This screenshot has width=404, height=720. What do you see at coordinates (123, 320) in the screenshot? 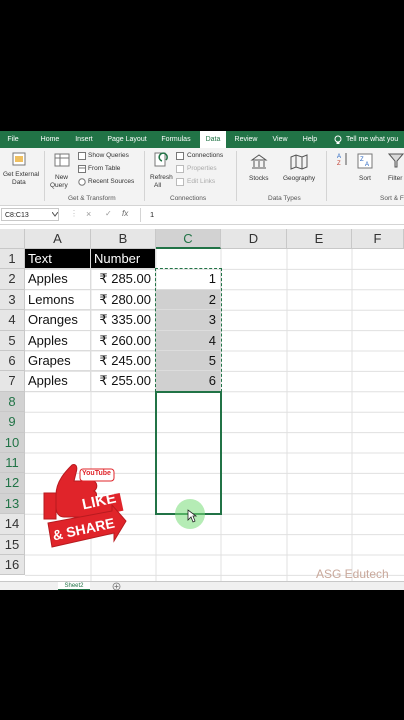
I see `cell-b4: ₹ 335.00` at bounding box center [123, 320].